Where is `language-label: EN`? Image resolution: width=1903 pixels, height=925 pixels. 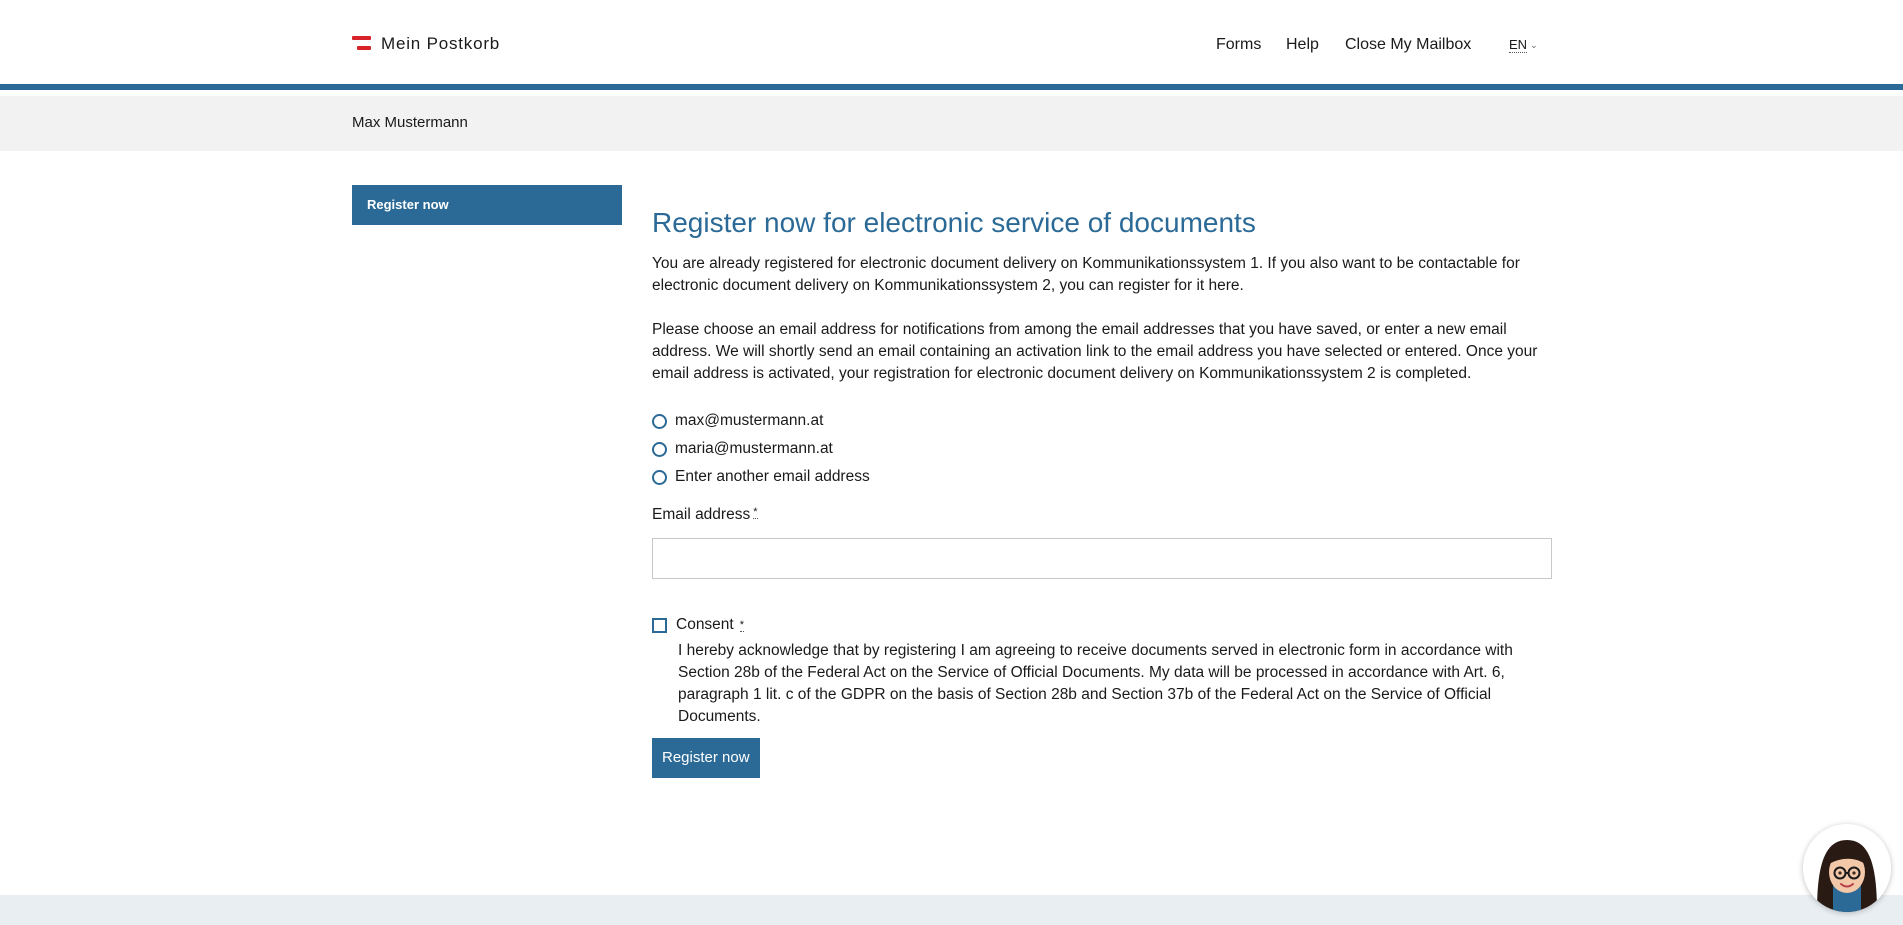 language-label: EN is located at coordinates (1518, 45).